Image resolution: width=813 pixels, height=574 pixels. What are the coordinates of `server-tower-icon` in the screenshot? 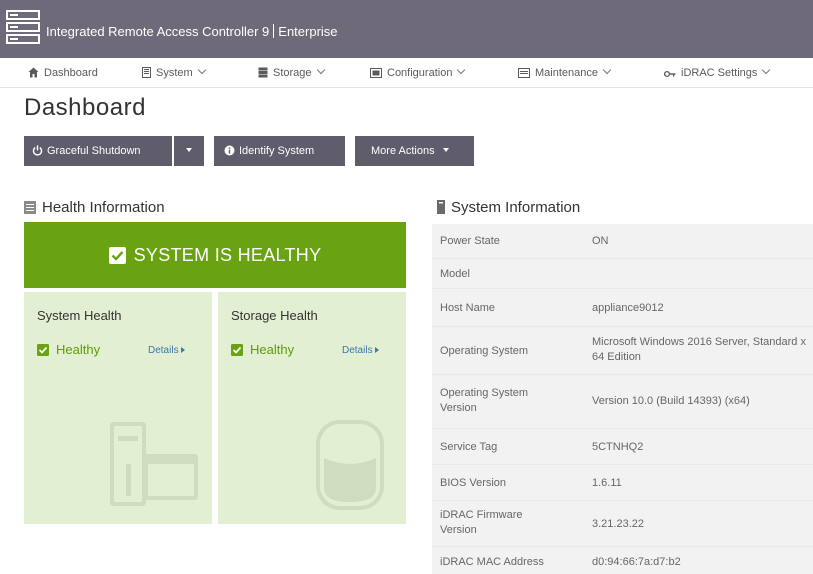 It's located at (154, 464).